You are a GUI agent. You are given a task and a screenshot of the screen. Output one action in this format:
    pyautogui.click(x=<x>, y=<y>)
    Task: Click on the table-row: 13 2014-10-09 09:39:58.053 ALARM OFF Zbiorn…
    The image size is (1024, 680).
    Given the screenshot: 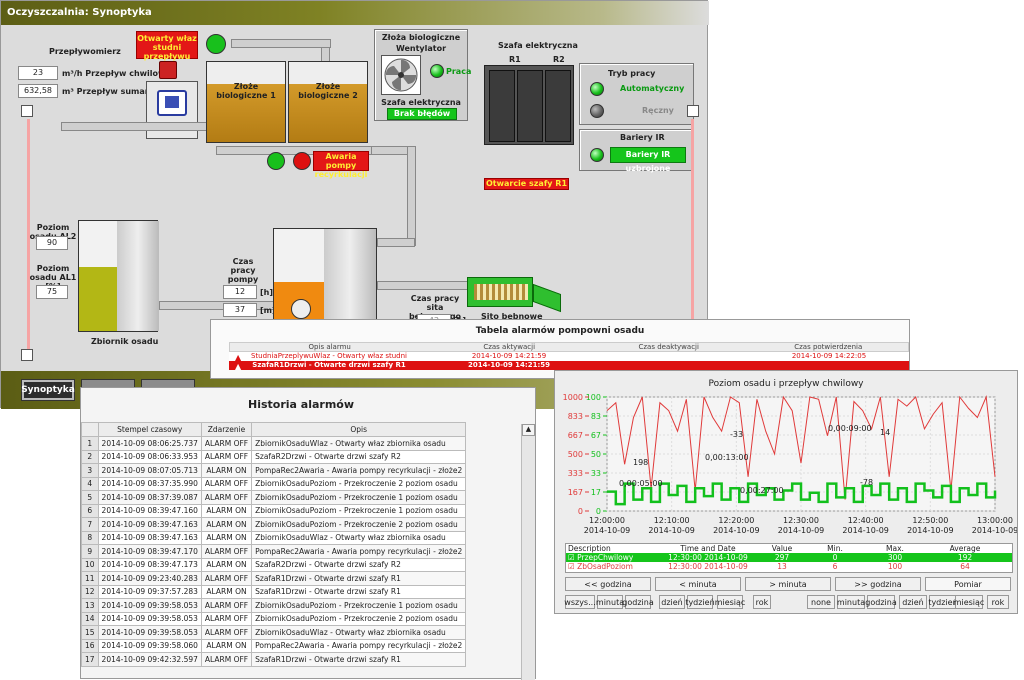 What is the action you would take?
    pyautogui.click(x=274, y=605)
    